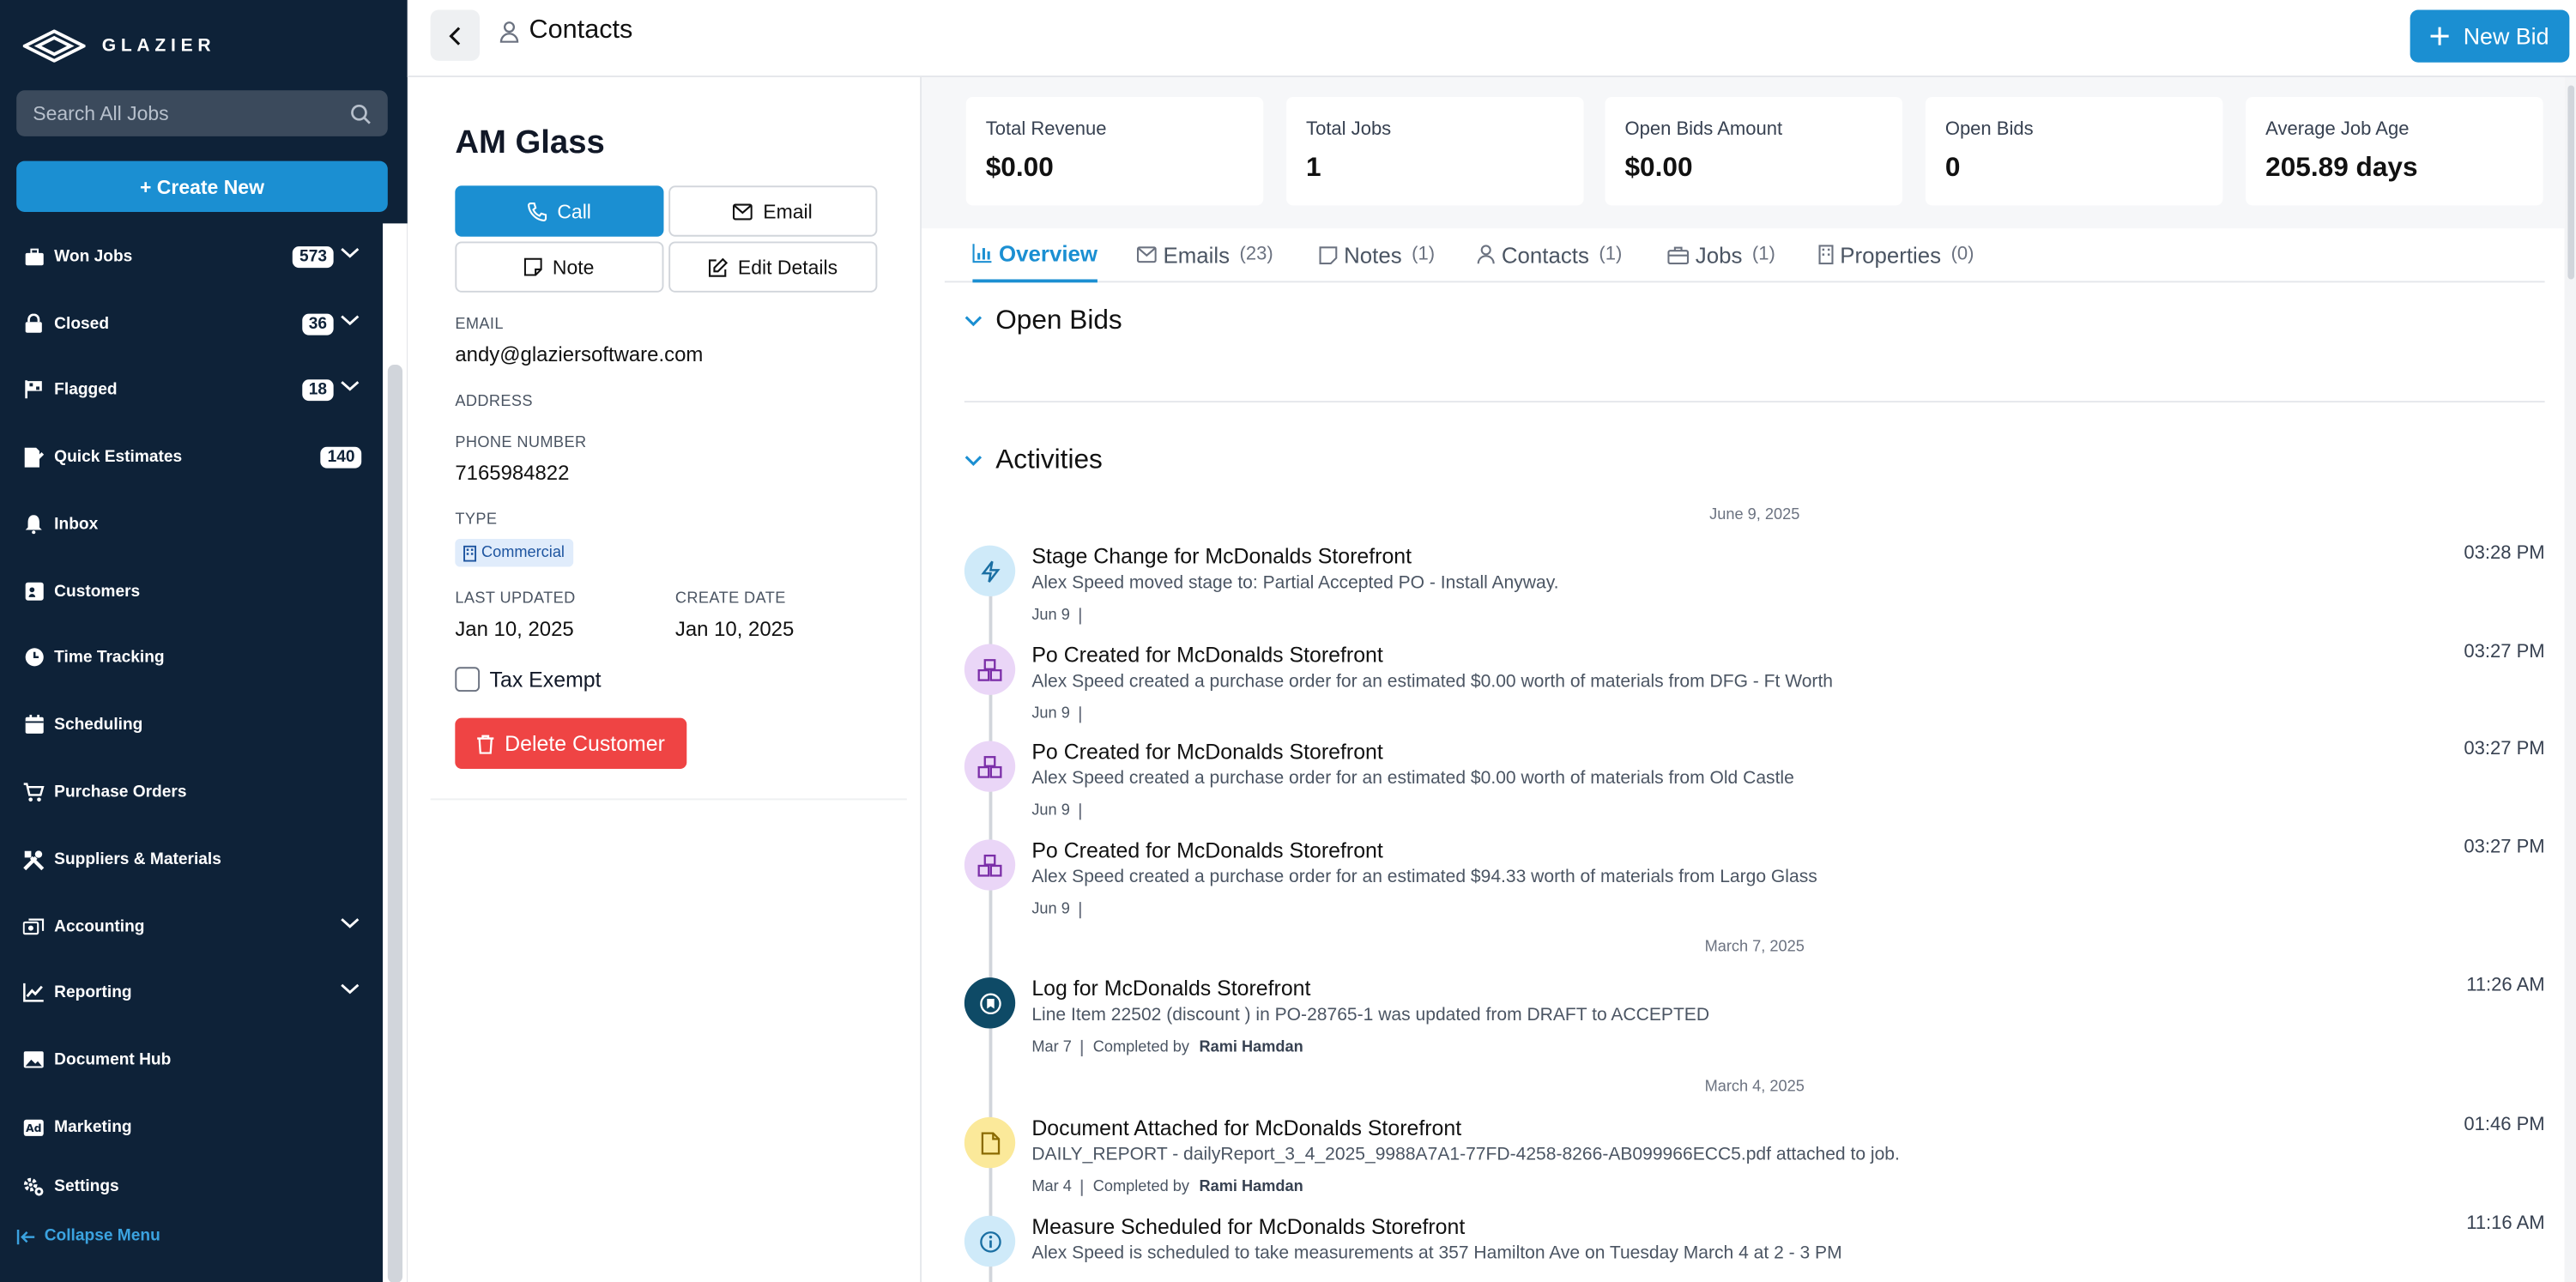 The width and height of the screenshot is (2576, 1282). I want to click on sidebar-item-inbox: Inbox, so click(191, 523).